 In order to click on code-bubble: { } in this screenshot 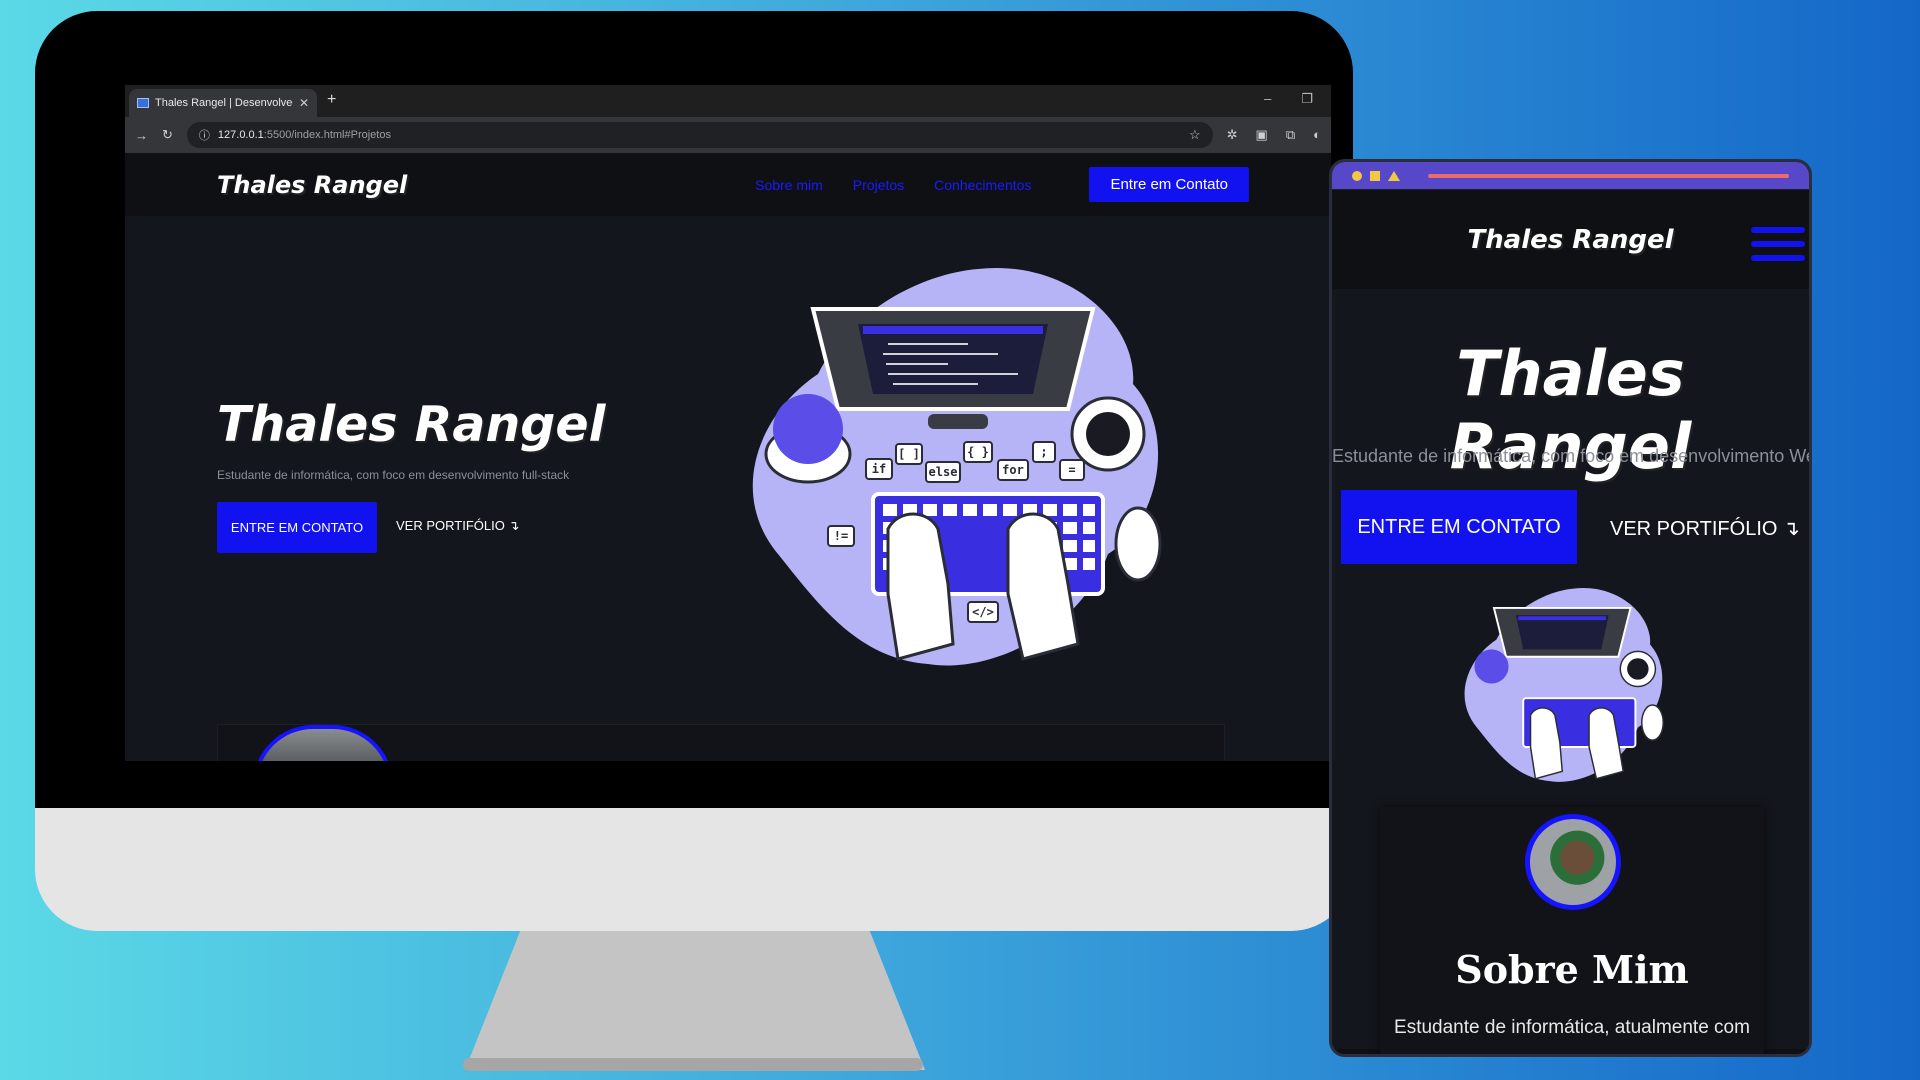, I will do `click(978, 452)`.